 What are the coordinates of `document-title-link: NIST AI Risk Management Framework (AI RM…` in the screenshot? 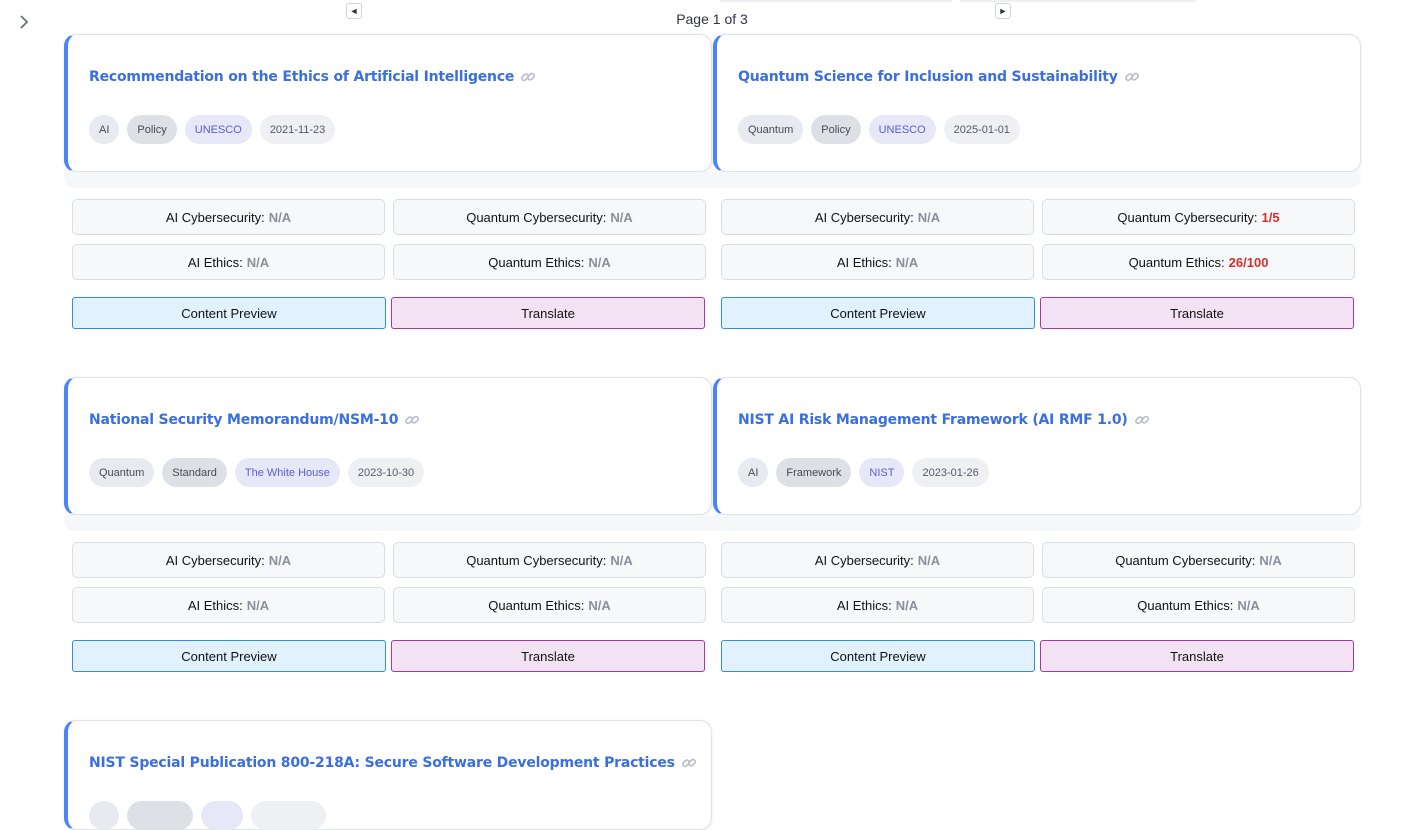 It's located at (933, 420).